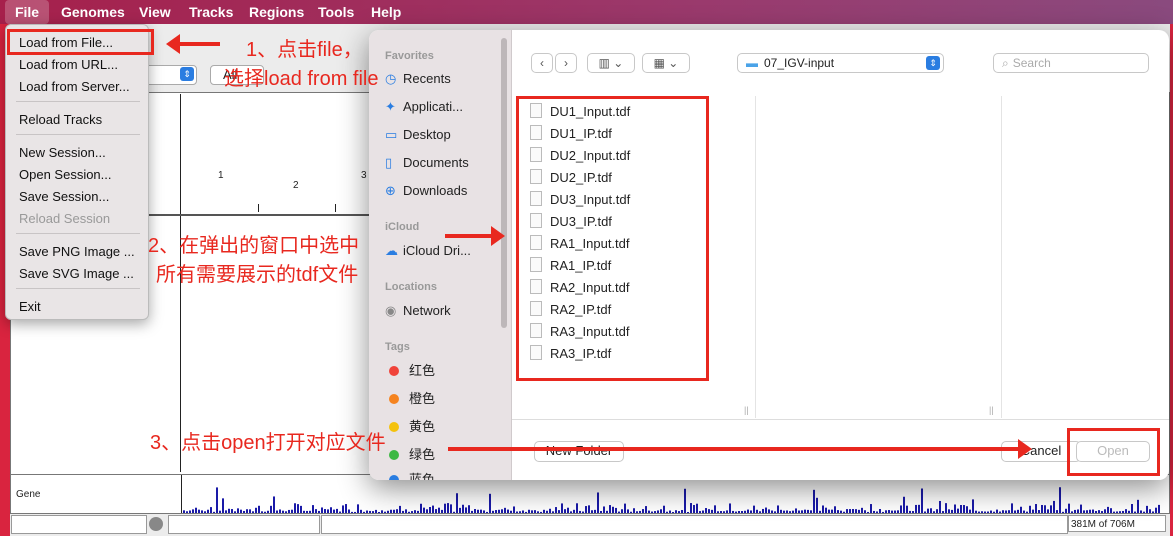 This screenshot has height=536, width=1173. Describe the element at coordinates (412, 399) in the screenshot. I see `sidebar-tag-orange: 橙色` at that location.